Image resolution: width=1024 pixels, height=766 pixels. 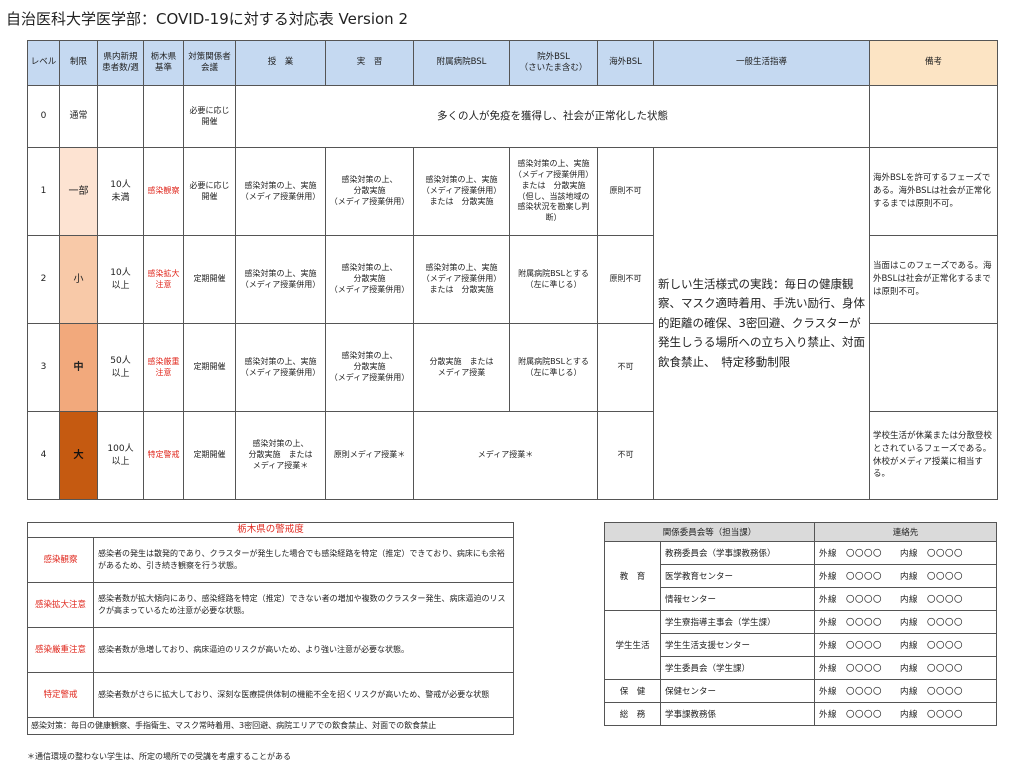 I want to click on contact-row: 保 健 保健センター 外線 〇〇〇〇 内線 〇〇〇〇, so click(x=801, y=691).